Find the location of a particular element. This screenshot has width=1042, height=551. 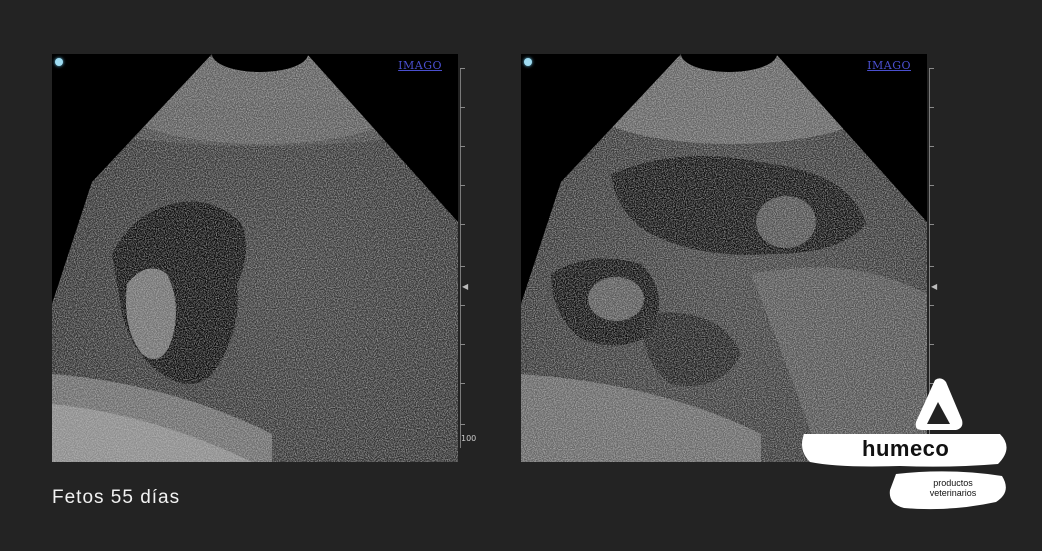

logo-tagline: productos veterinarios is located at coordinates (953, 488).